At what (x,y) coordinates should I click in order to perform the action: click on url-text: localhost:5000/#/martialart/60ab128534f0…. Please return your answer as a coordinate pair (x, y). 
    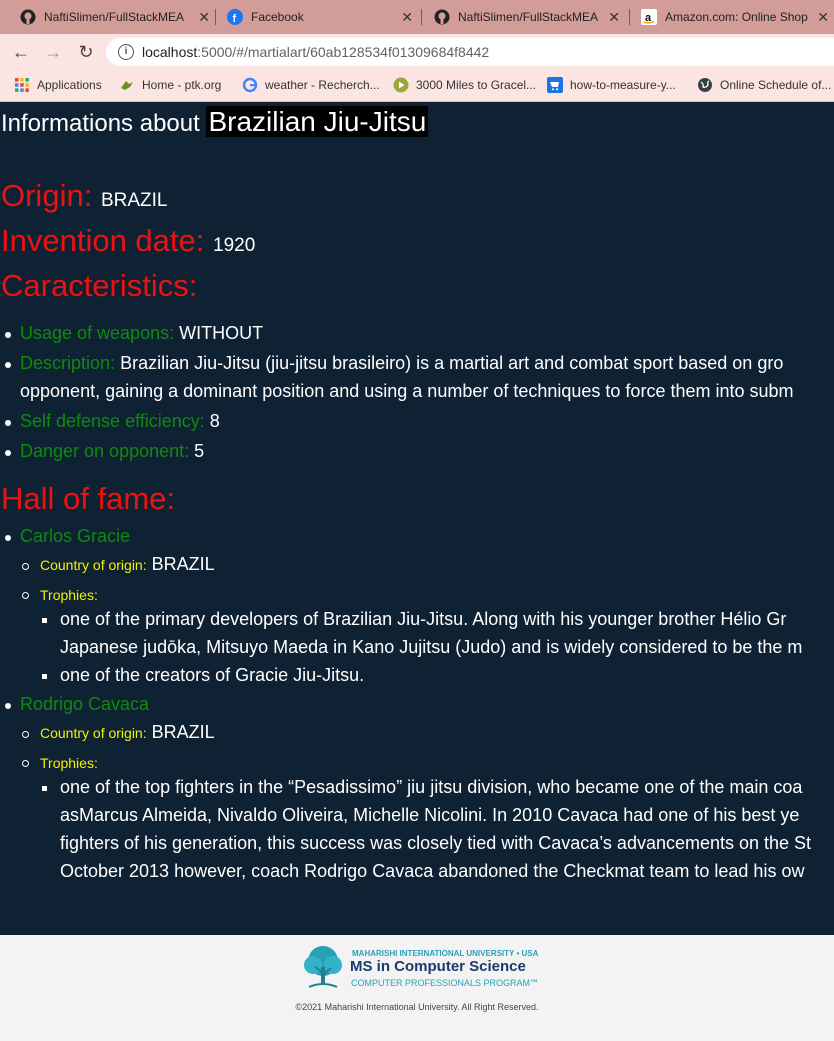
    Looking at the image, I should click on (315, 52).